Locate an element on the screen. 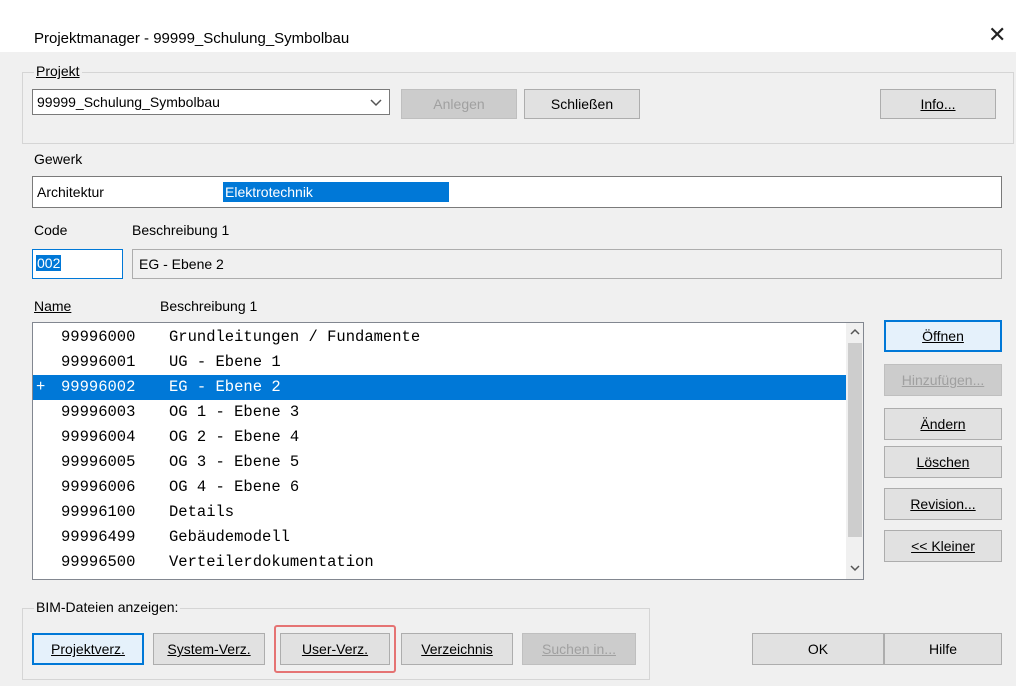 The image size is (1016, 686). gewerk-label: Gewerk is located at coordinates (58, 159).